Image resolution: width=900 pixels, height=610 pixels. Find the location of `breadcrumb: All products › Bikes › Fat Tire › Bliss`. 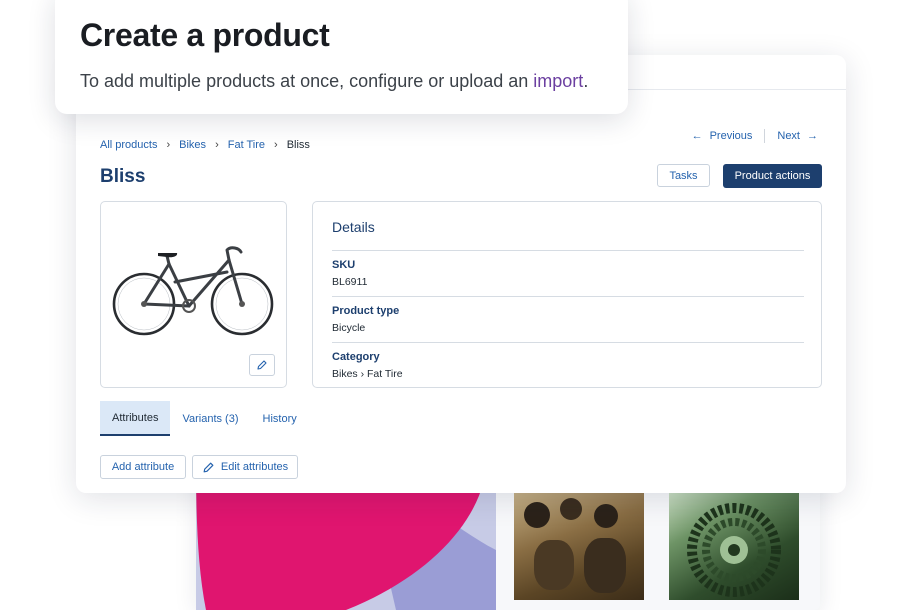

breadcrumb: All products › Bikes › Fat Tire › Bliss is located at coordinates (205, 145).